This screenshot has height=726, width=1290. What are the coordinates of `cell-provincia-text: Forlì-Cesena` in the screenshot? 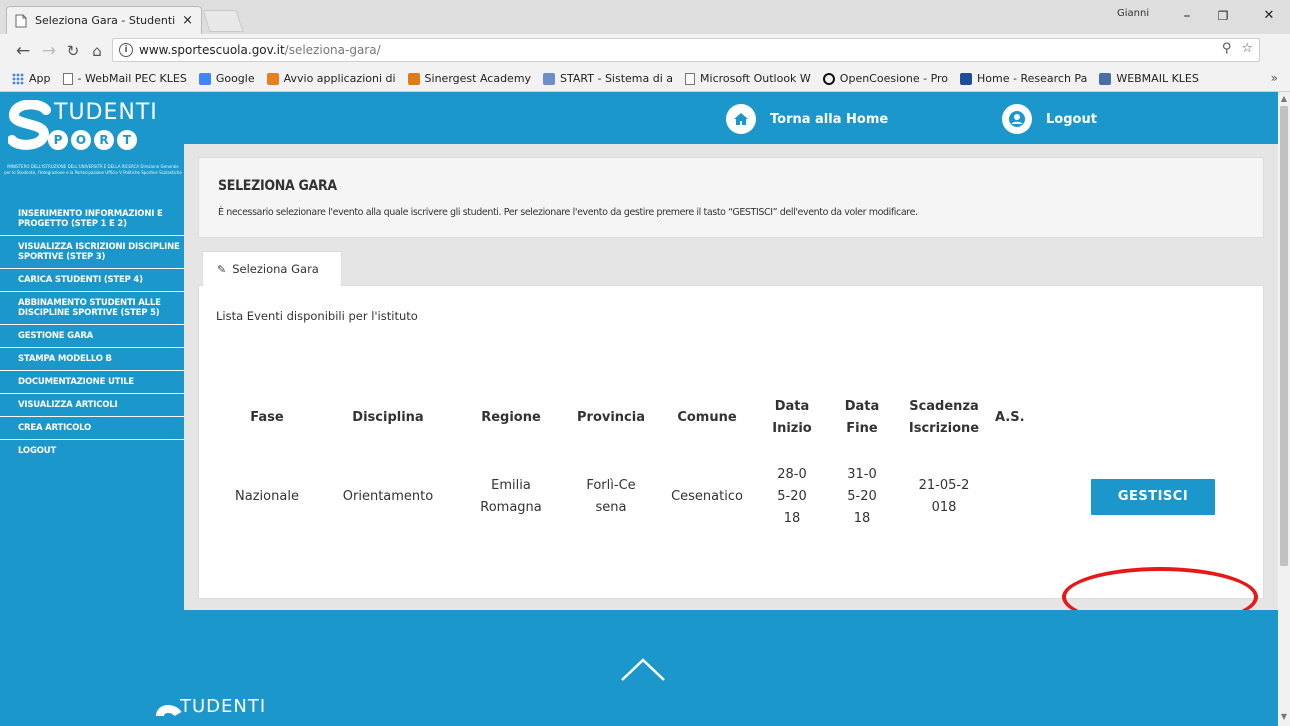 It's located at (611, 496).